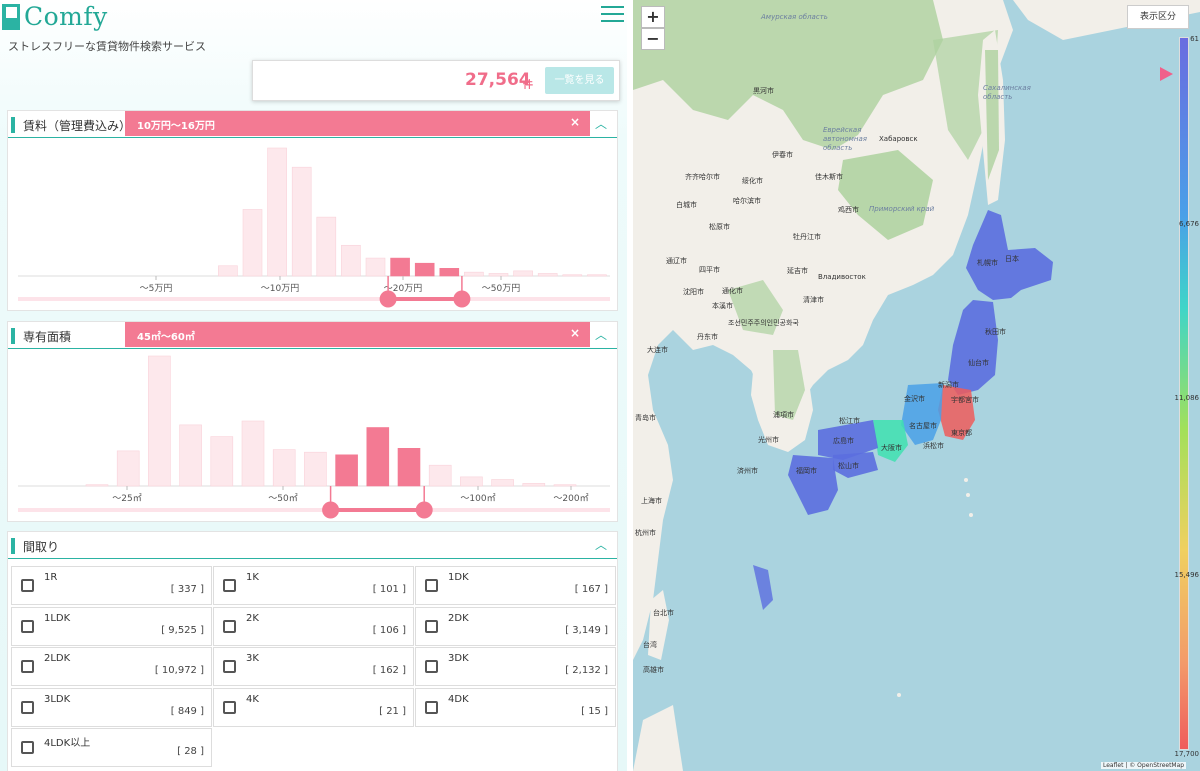 The image size is (1200, 771). Describe the element at coordinates (676, 261) in the screenshot. I see `map-city-label: 通辽市` at that location.